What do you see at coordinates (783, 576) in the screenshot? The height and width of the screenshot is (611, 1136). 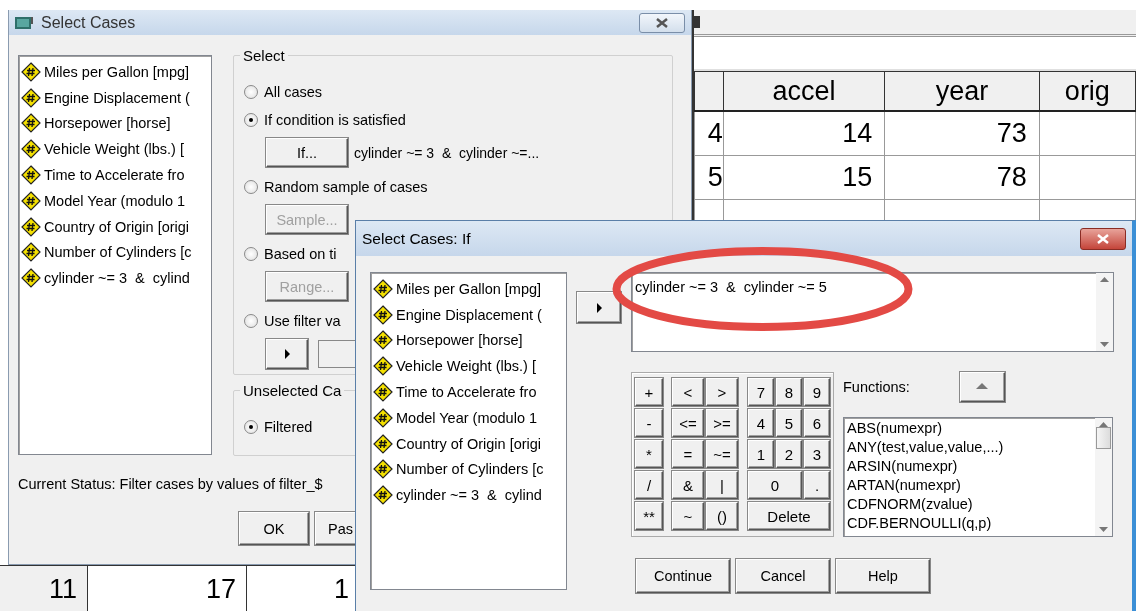 I see `dialog-button: Cancel` at bounding box center [783, 576].